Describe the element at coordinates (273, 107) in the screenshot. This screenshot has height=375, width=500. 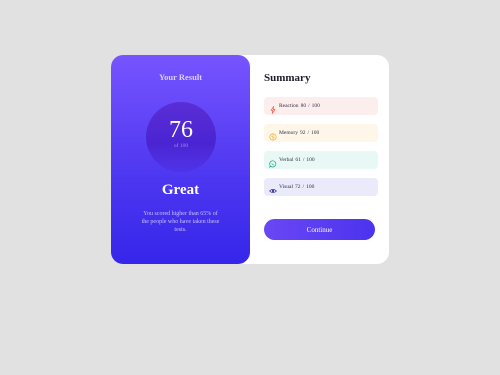
I see `lightning-icon` at that location.